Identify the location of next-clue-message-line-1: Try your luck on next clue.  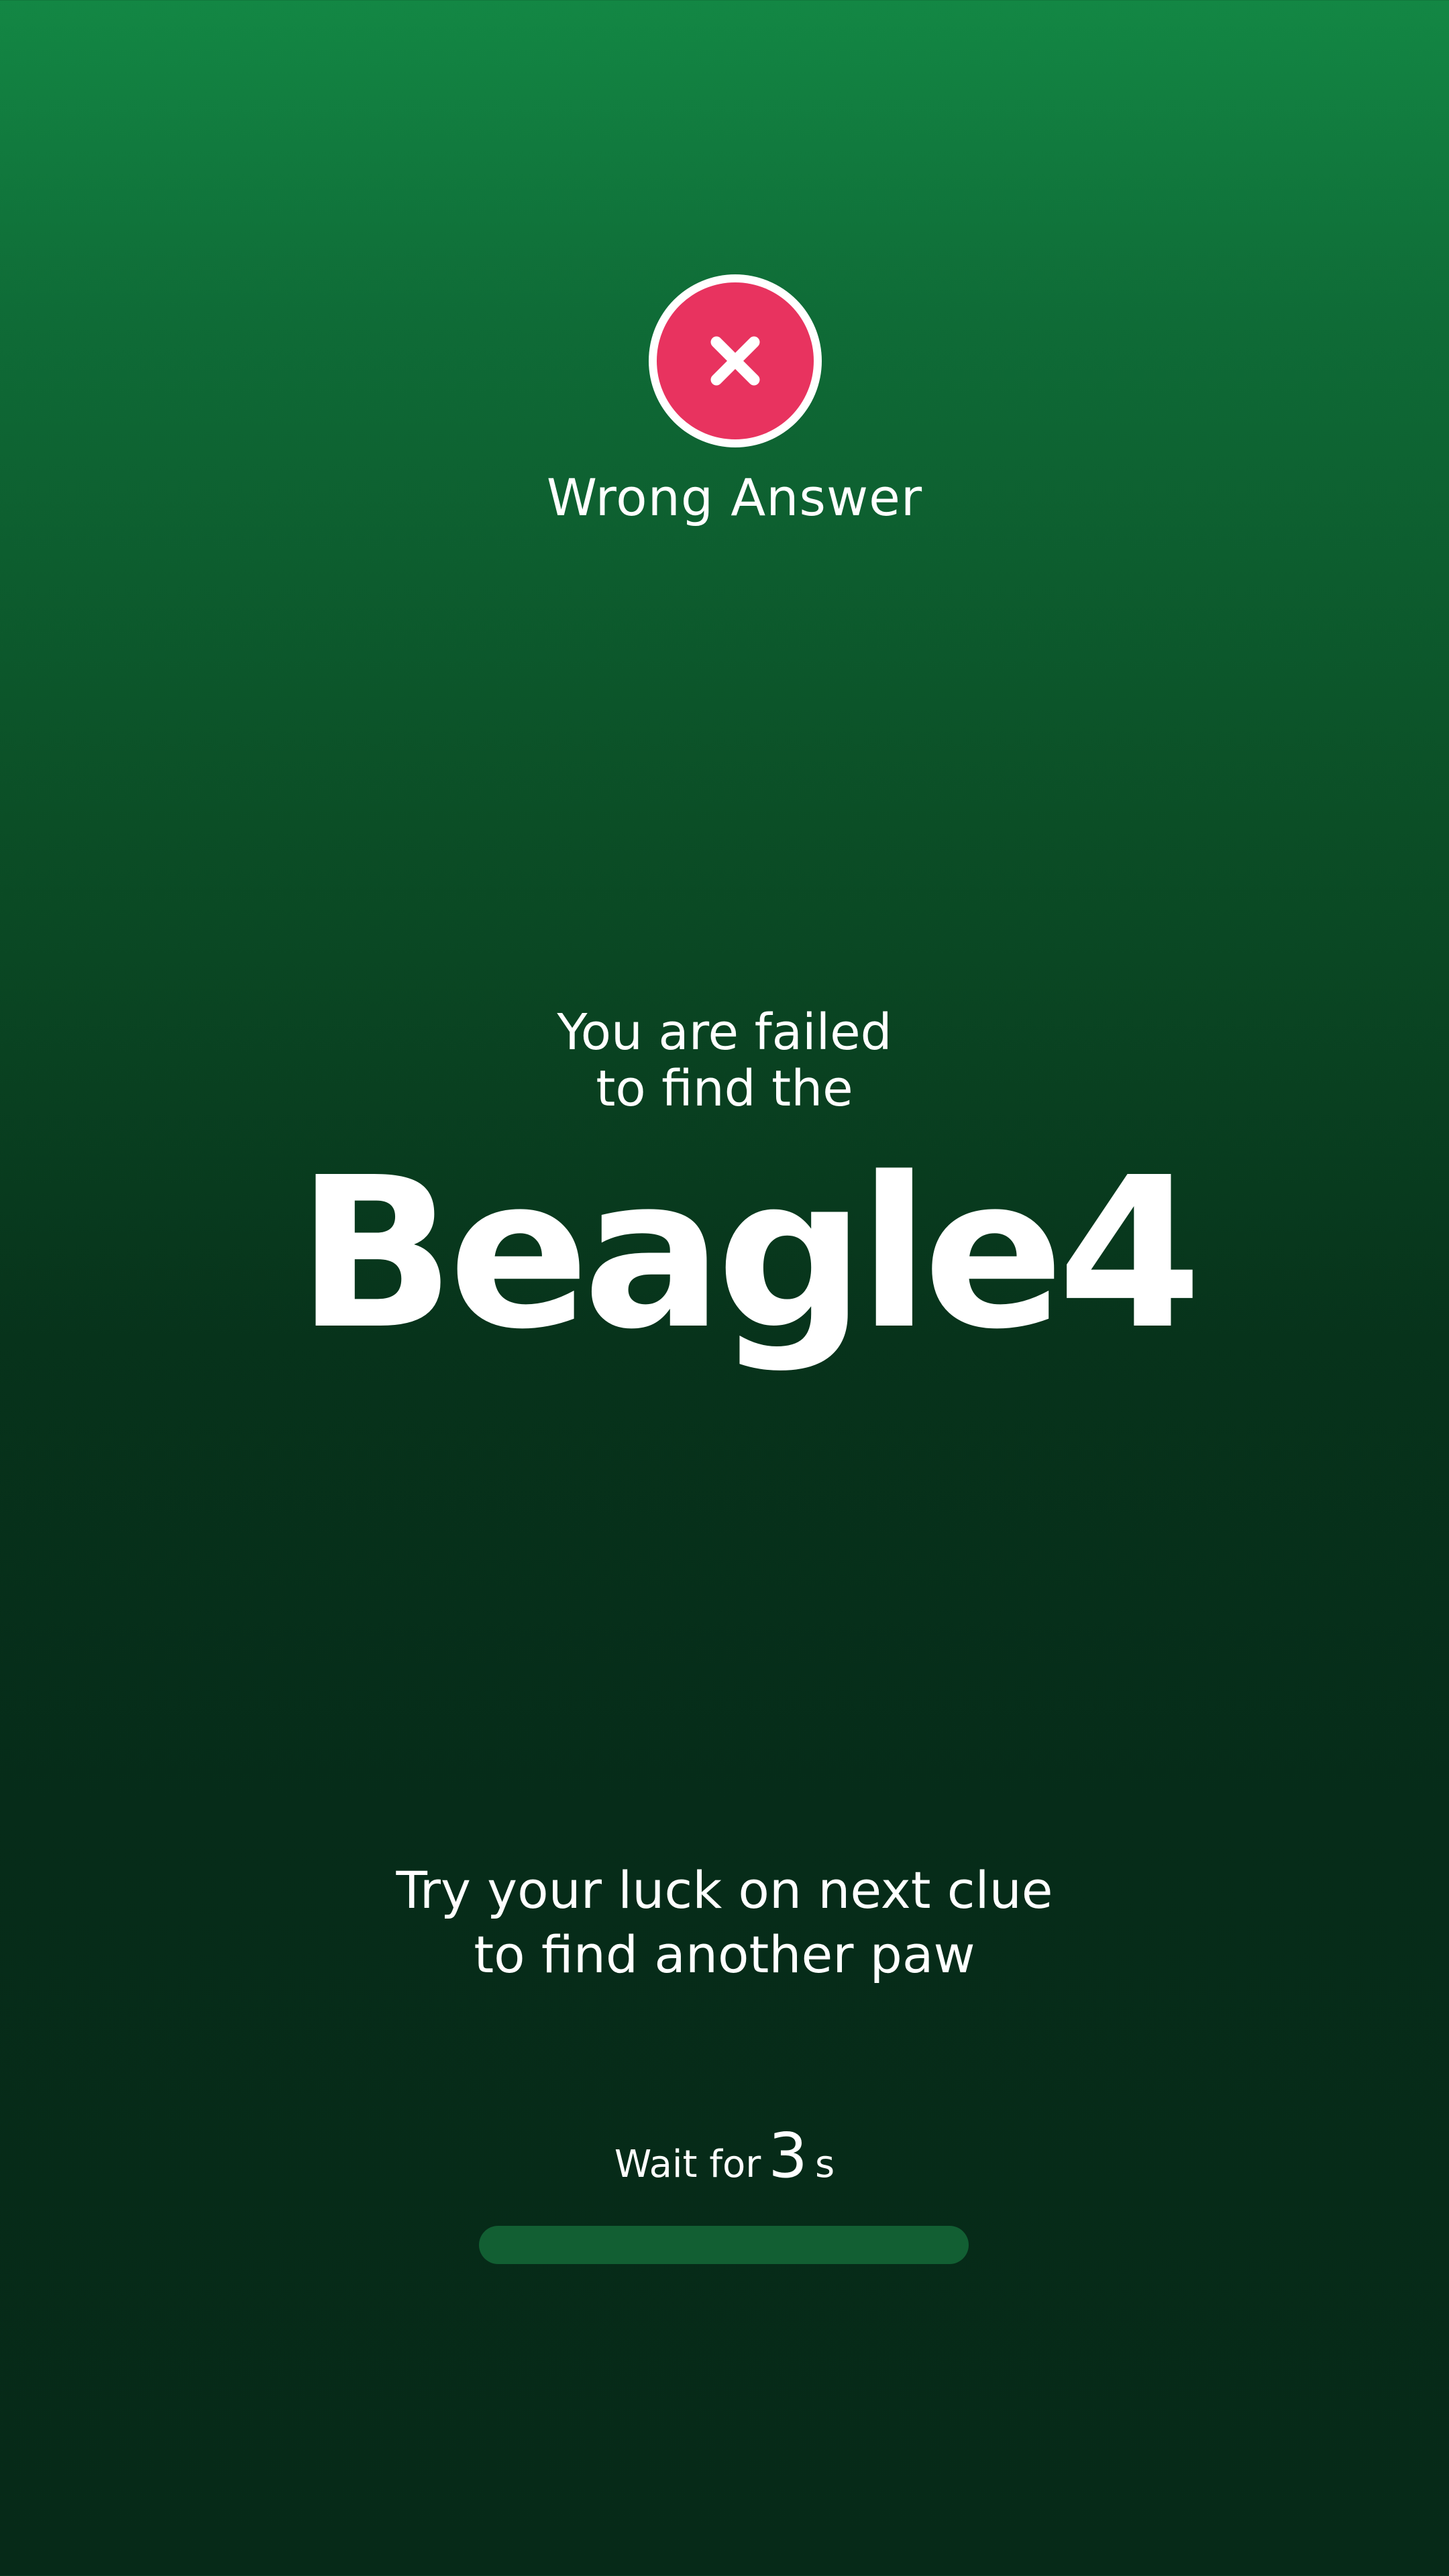
(724, 1890).